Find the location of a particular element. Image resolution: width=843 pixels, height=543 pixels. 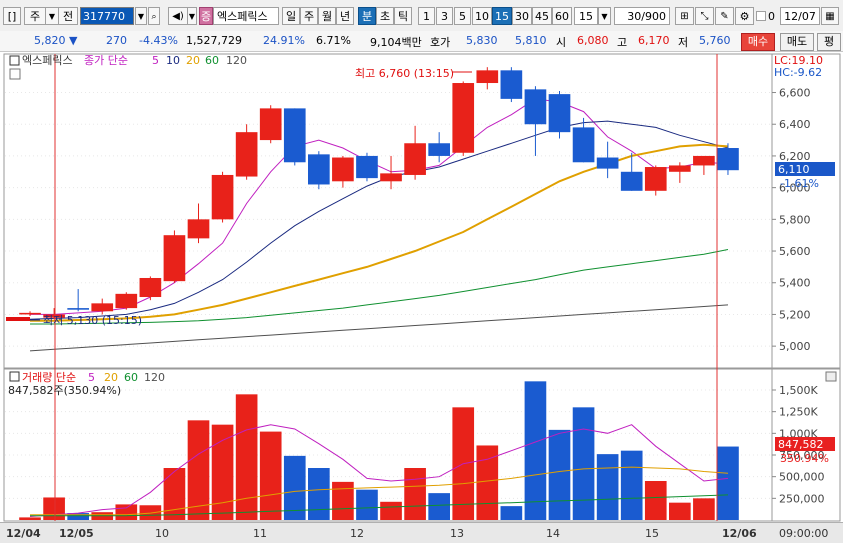

settings-gear-icon: ⚙ is located at coordinates (744, 16).